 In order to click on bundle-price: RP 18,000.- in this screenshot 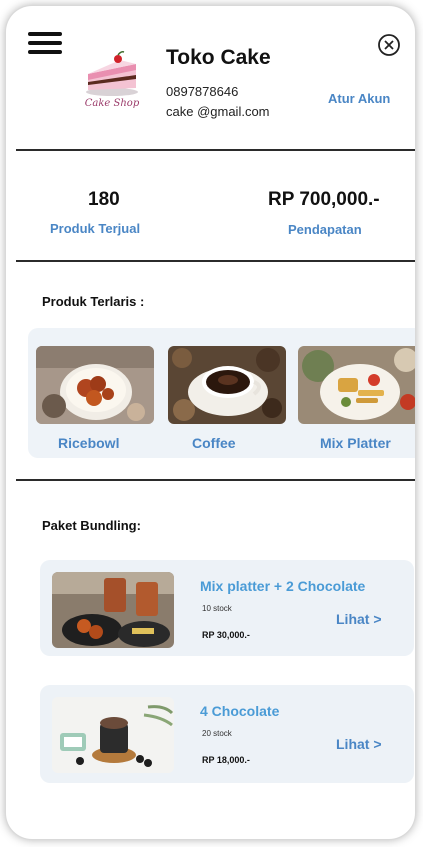, I will do `click(226, 760)`.